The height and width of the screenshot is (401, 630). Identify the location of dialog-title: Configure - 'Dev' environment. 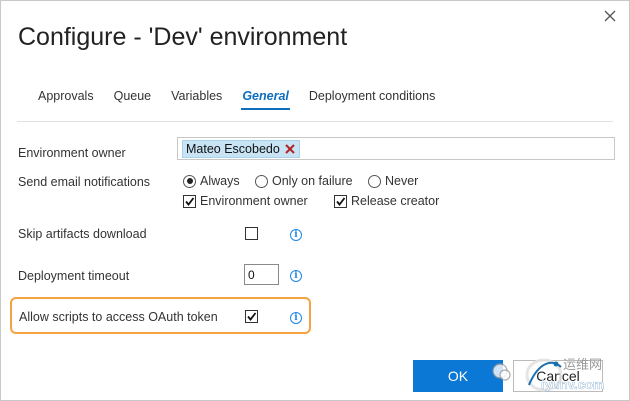
(183, 37).